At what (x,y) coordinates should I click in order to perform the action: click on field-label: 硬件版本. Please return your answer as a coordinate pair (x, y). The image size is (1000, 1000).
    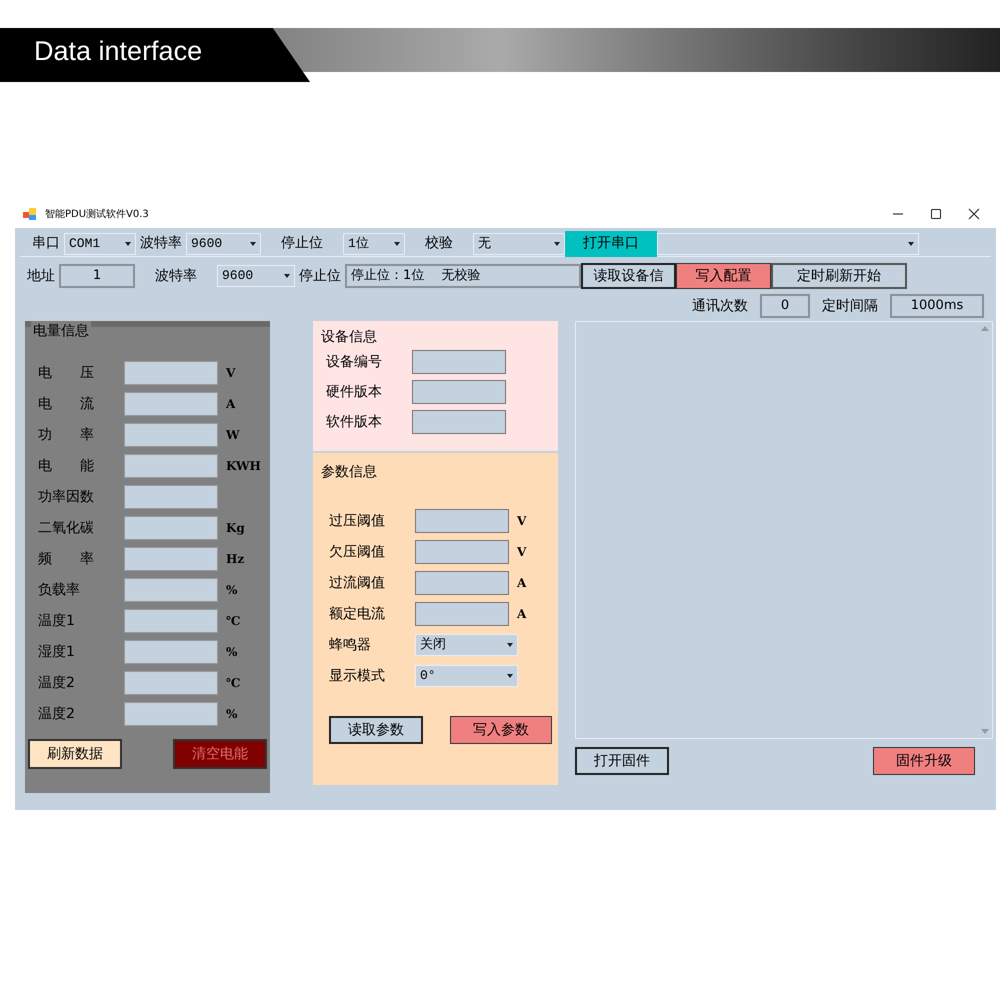
    Looking at the image, I should click on (354, 392).